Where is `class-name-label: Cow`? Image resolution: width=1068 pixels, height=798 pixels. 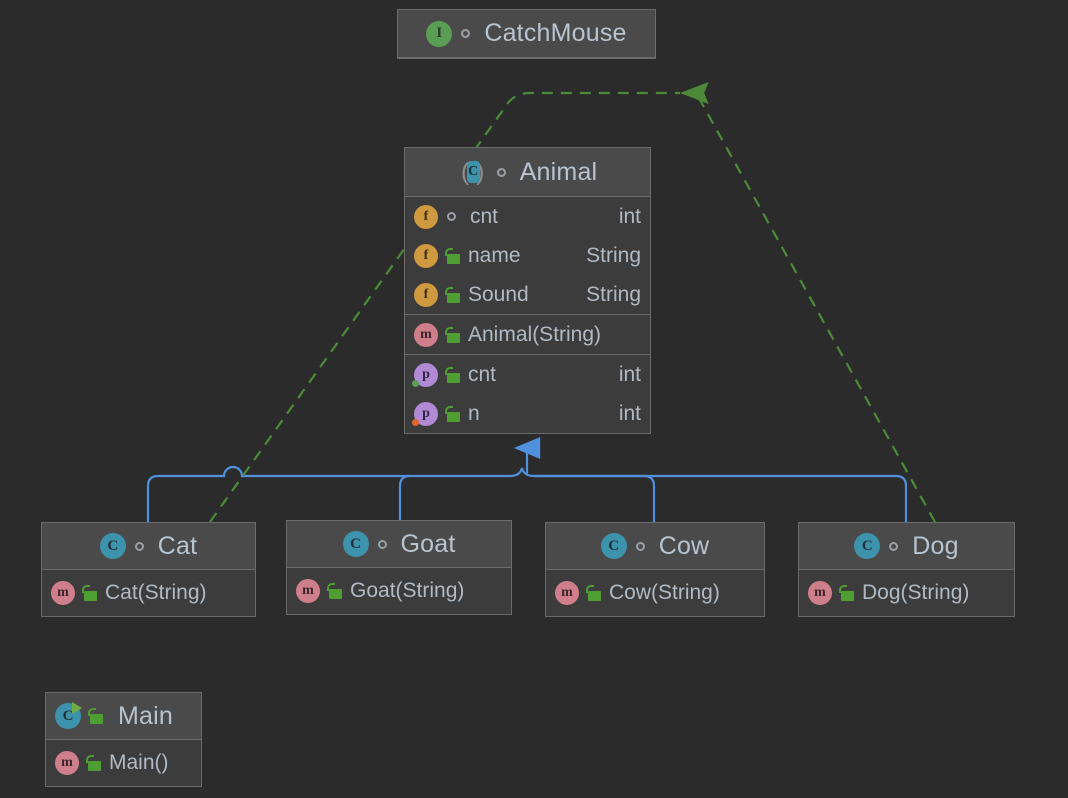 class-name-label: Cow is located at coordinates (684, 545).